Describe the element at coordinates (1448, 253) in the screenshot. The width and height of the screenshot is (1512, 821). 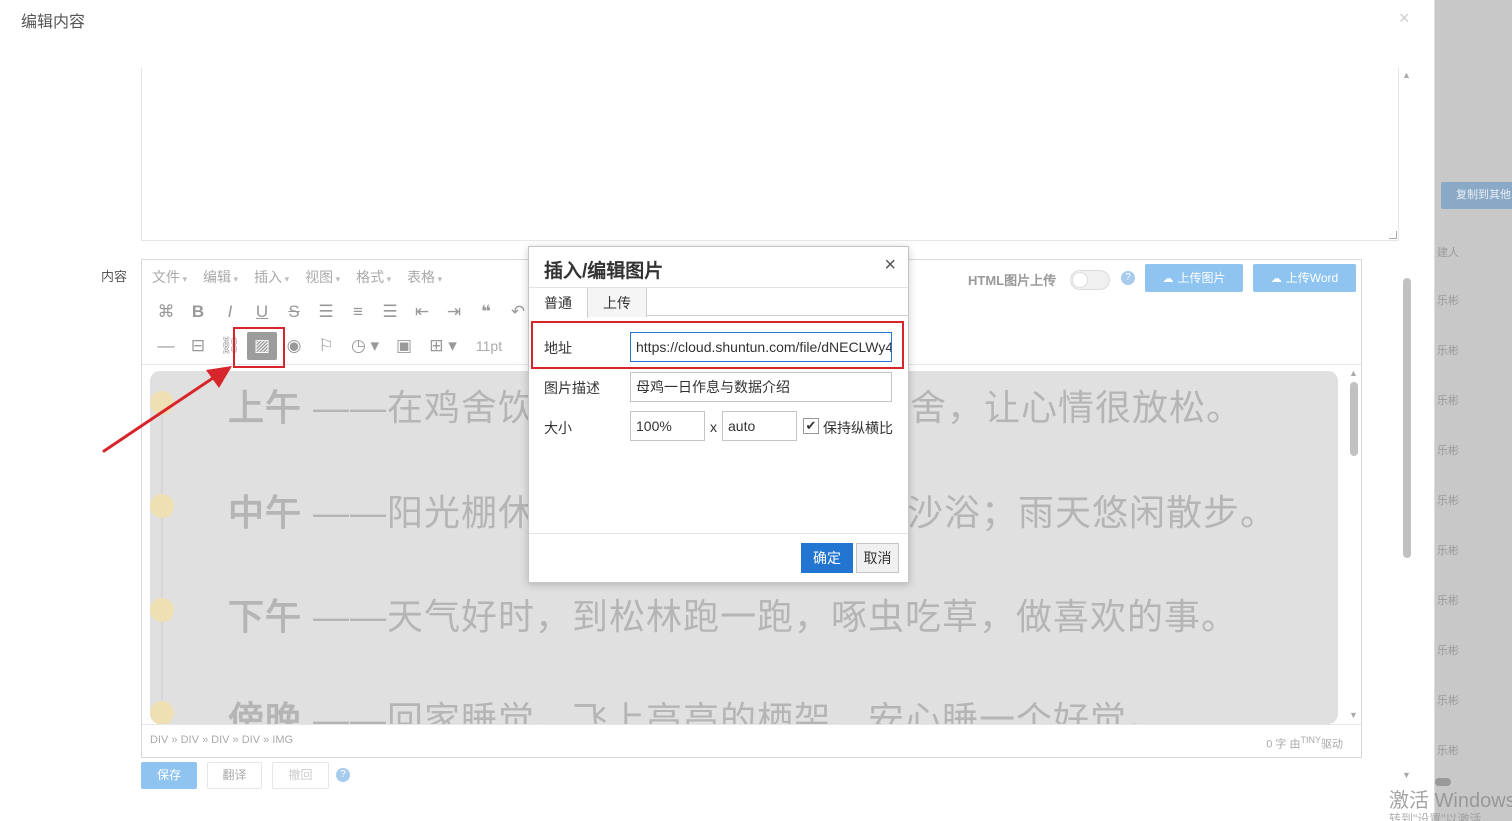
I see `backdrop-label: 建人` at that location.